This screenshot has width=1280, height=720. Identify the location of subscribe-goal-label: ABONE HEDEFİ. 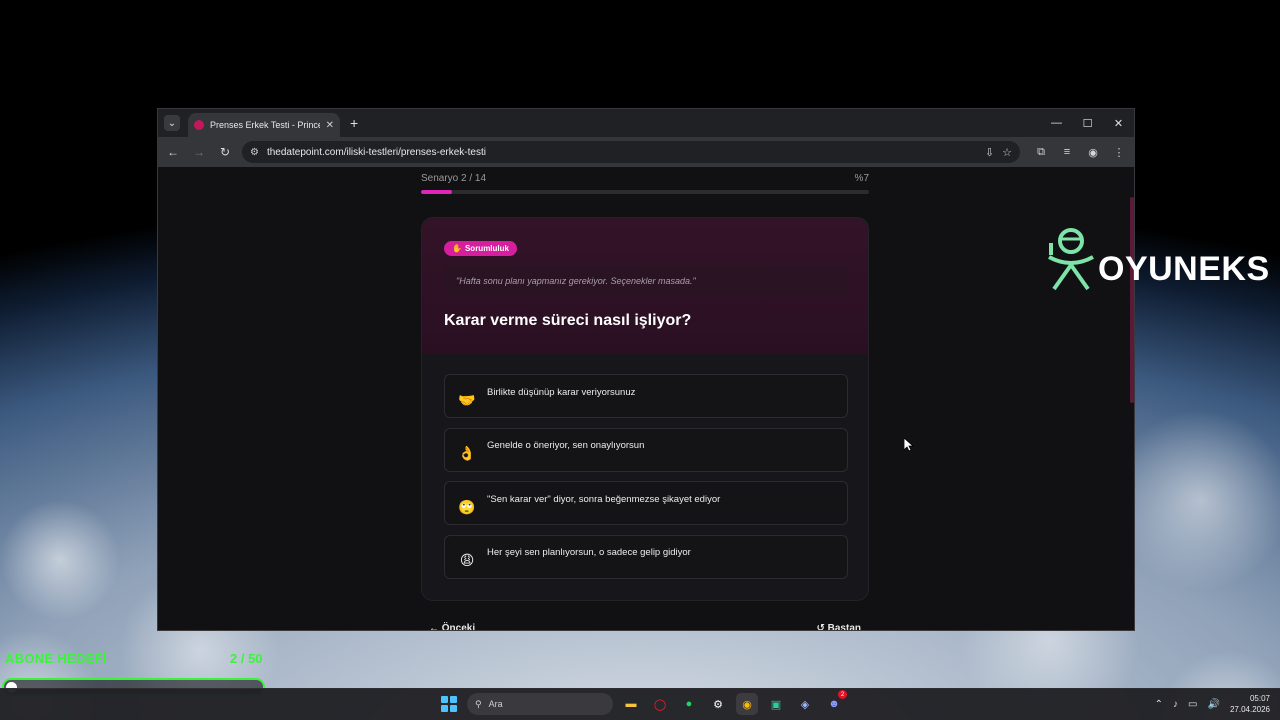
(56, 658).